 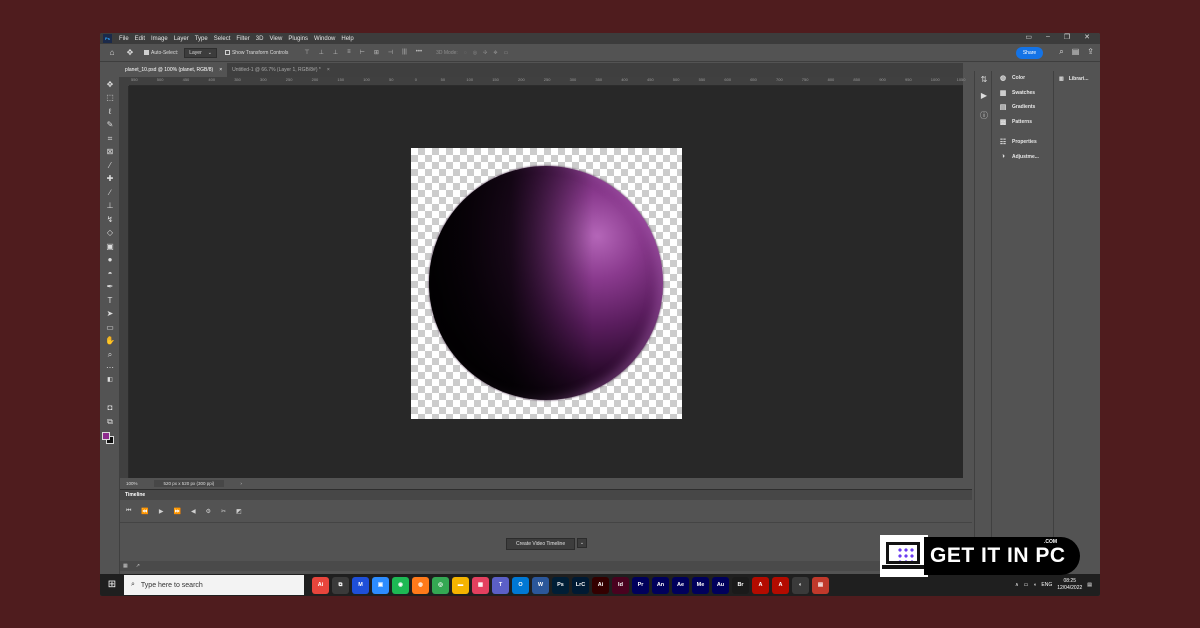 I want to click on menu-file: File, so click(x=124, y=39).